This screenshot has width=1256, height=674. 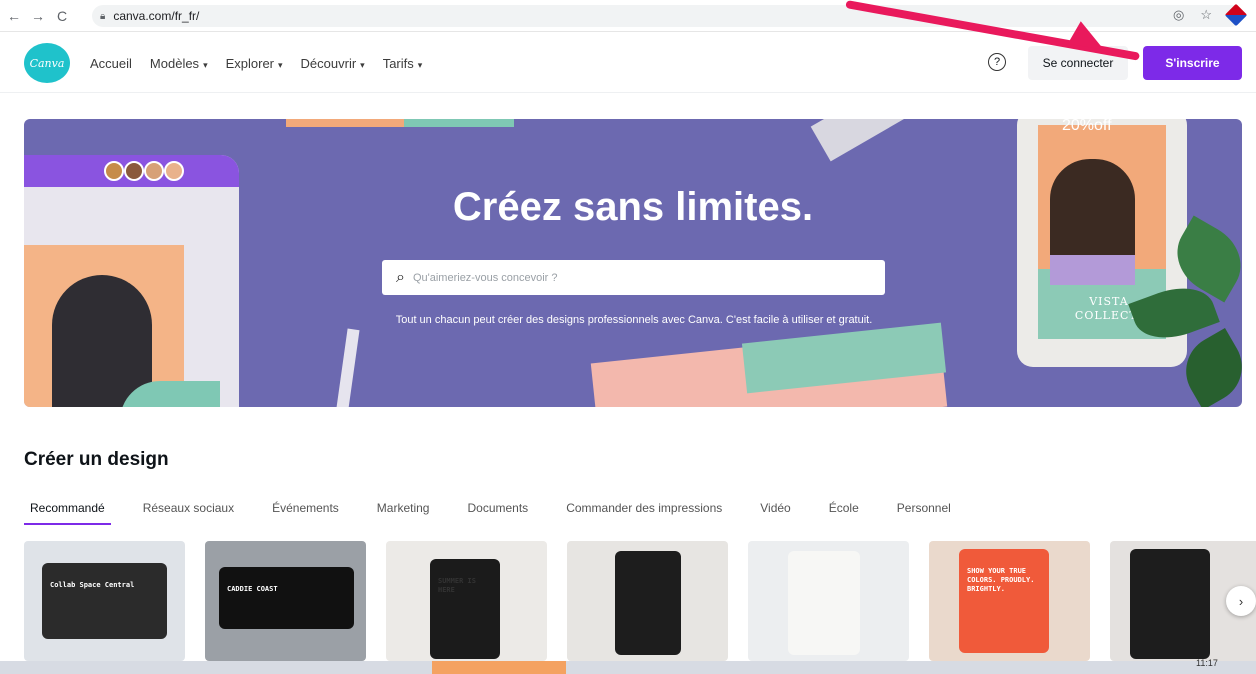 I want to click on canva-logo: Canva, so click(x=47, y=63).